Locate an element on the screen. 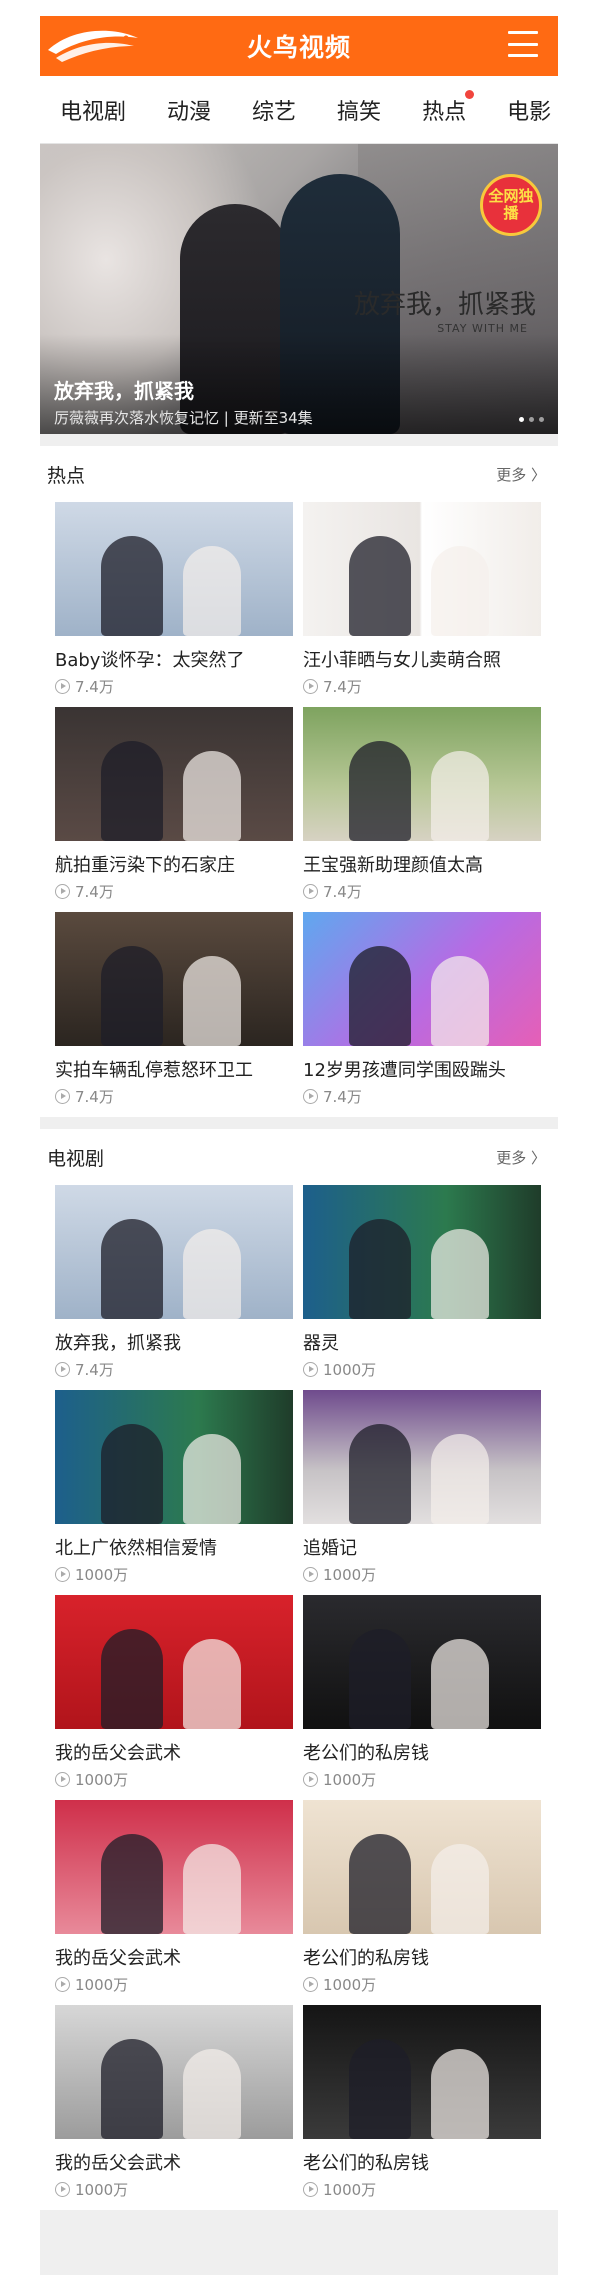 The height and width of the screenshot is (2275, 600). video-title: 王宝强新助理颜值太高 is located at coordinates (393, 865).